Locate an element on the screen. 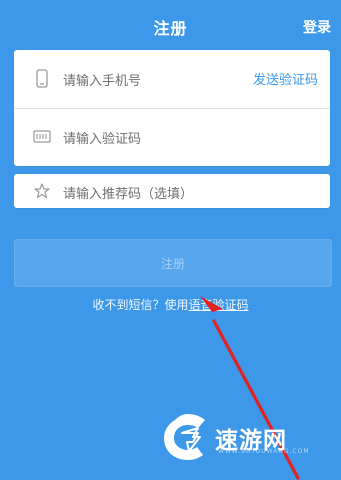 Image resolution: width=341 pixels, height=480 pixels. voice-code-link: 语音验证码 is located at coordinates (219, 305).